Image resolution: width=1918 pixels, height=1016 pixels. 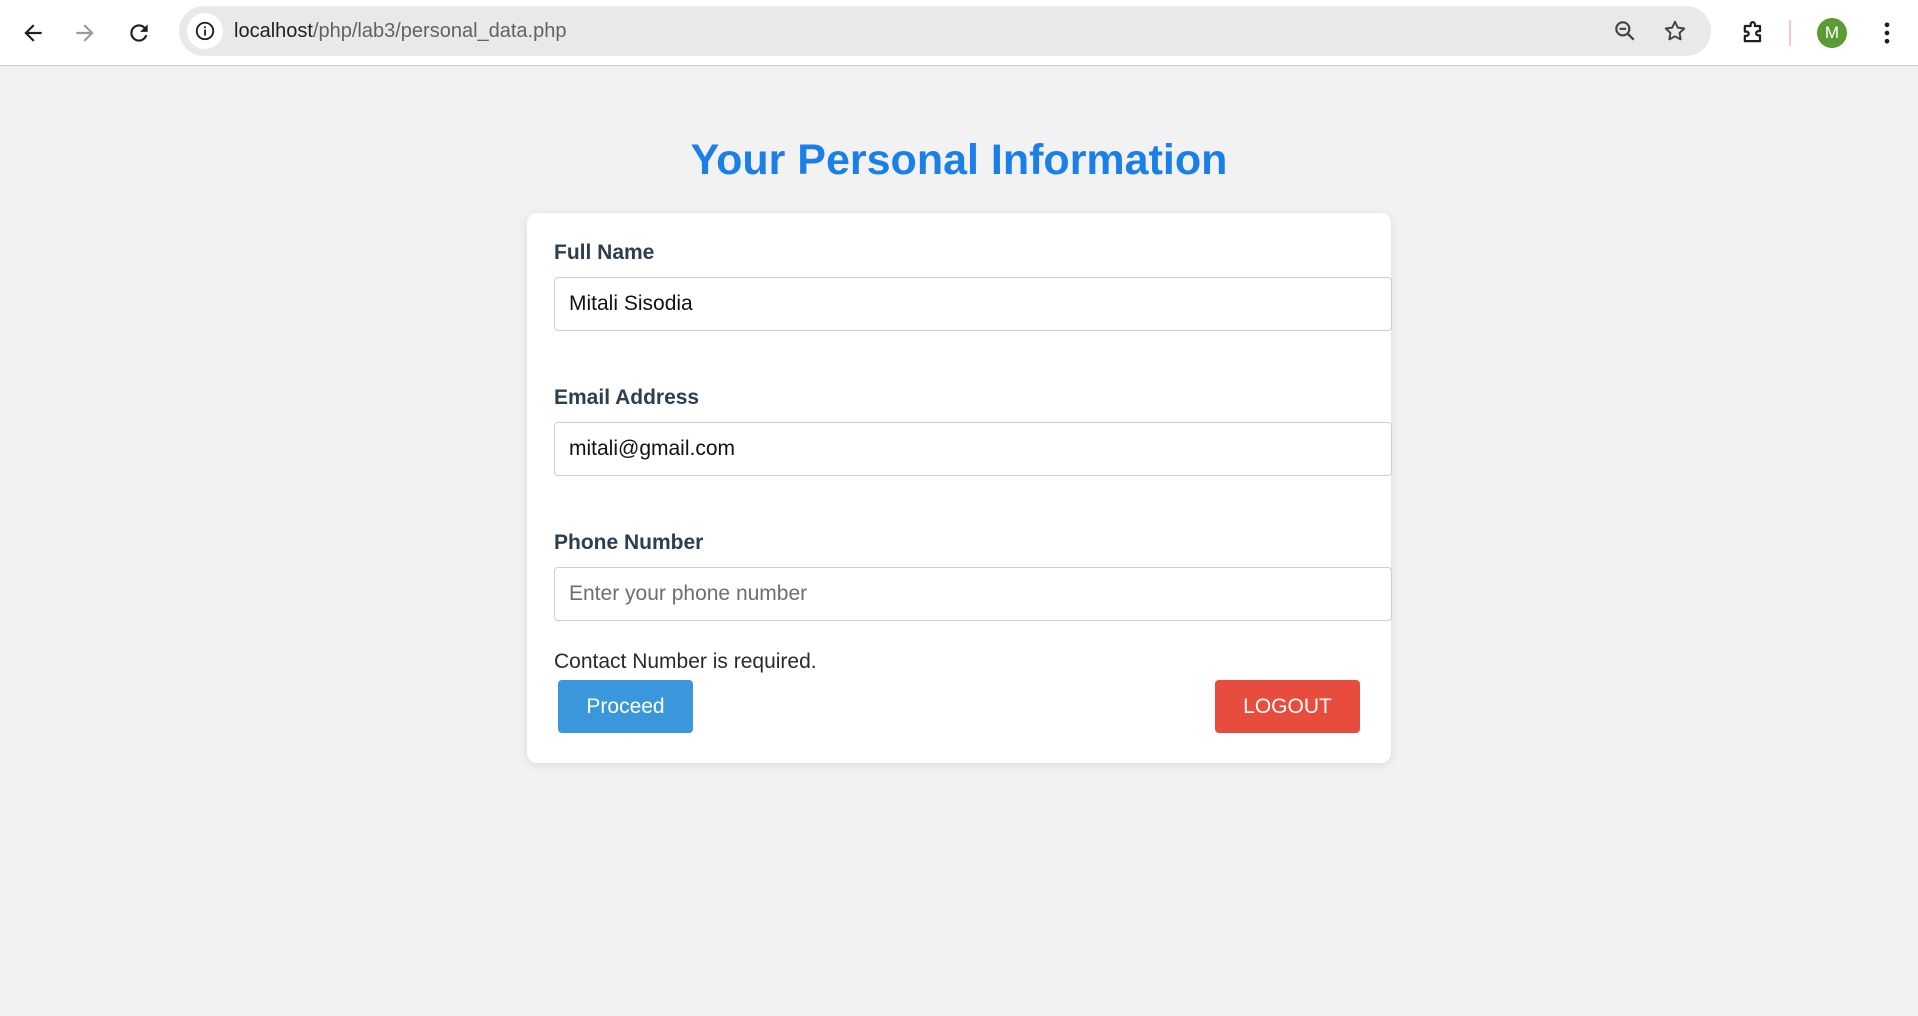 What do you see at coordinates (627, 397) in the screenshot?
I see `email-label: Email Address` at bounding box center [627, 397].